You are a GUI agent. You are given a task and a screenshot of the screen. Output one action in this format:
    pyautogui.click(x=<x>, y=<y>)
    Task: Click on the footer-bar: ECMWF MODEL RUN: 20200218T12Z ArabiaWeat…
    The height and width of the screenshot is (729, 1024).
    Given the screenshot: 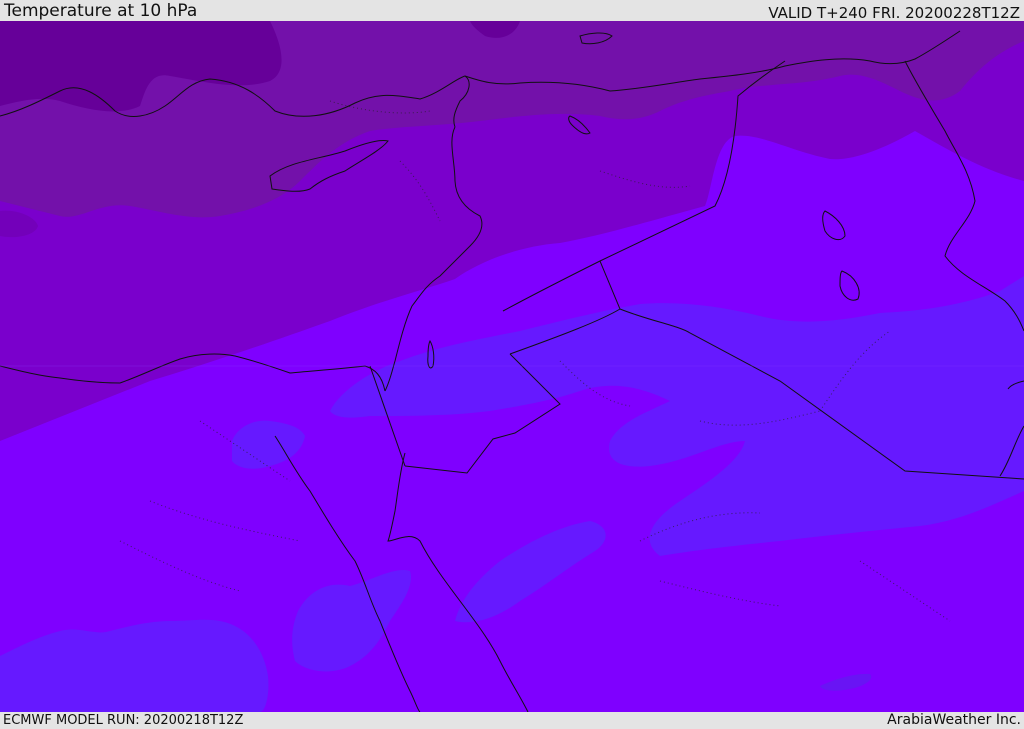 What is the action you would take?
    pyautogui.click(x=512, y=720)
    